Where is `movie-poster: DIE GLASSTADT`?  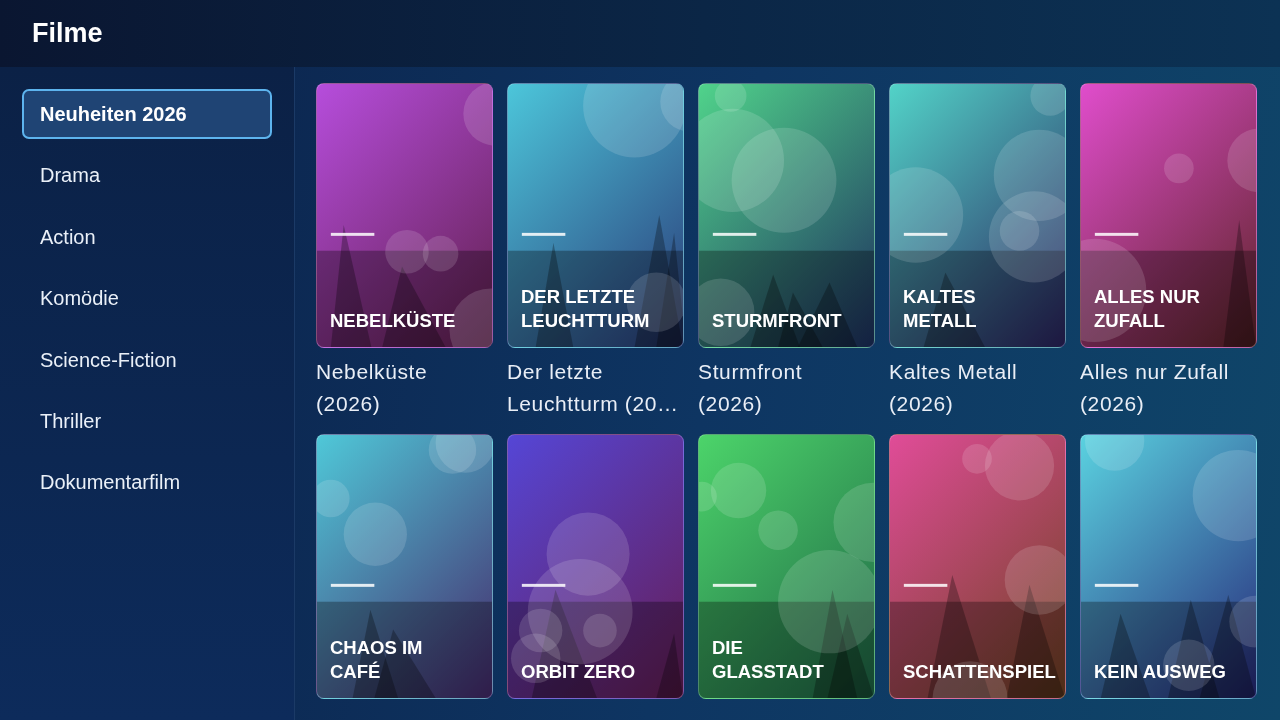
movie-poster: DIE GLASSTADT is located at coordinates (786, 566).